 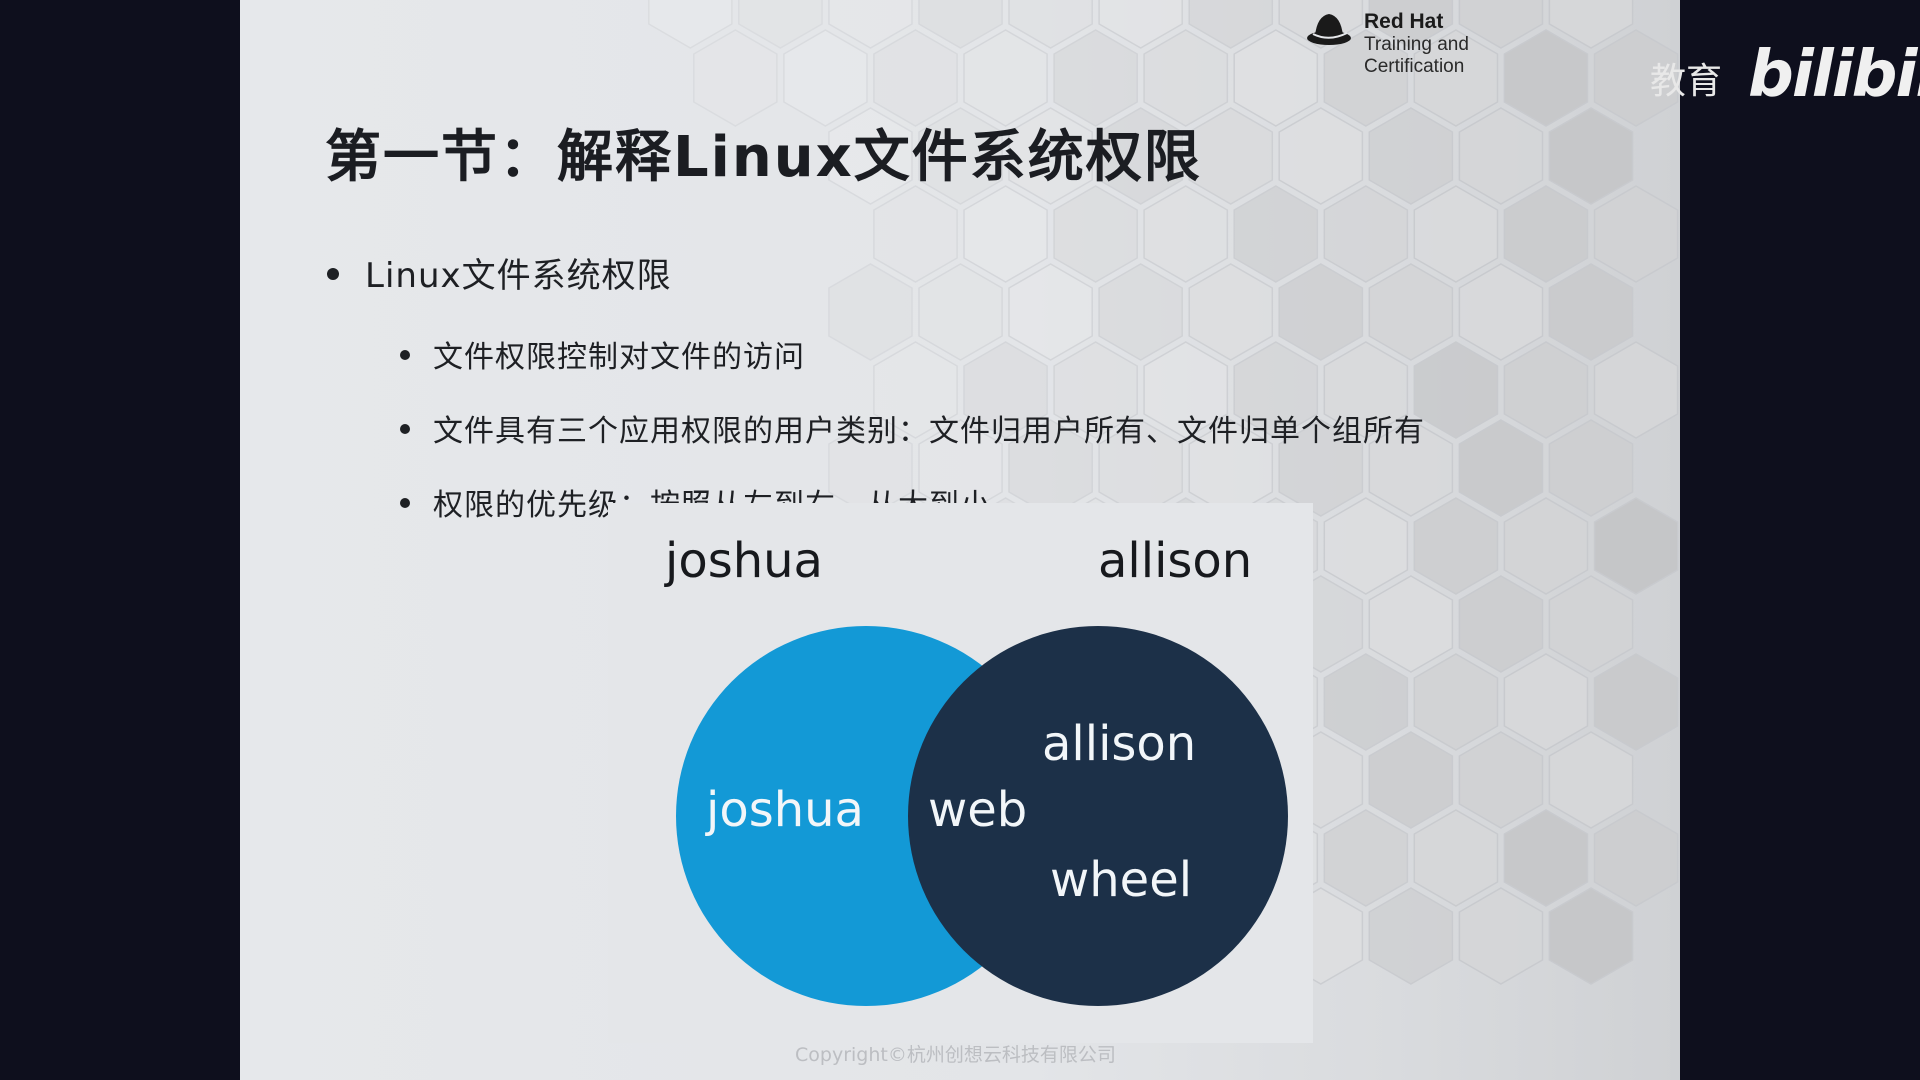 What do you see at coordinates (1121, 880) in the screenshot?
I see `venn-right-group-2-label: wheel` at bounding box center [1121, 880].